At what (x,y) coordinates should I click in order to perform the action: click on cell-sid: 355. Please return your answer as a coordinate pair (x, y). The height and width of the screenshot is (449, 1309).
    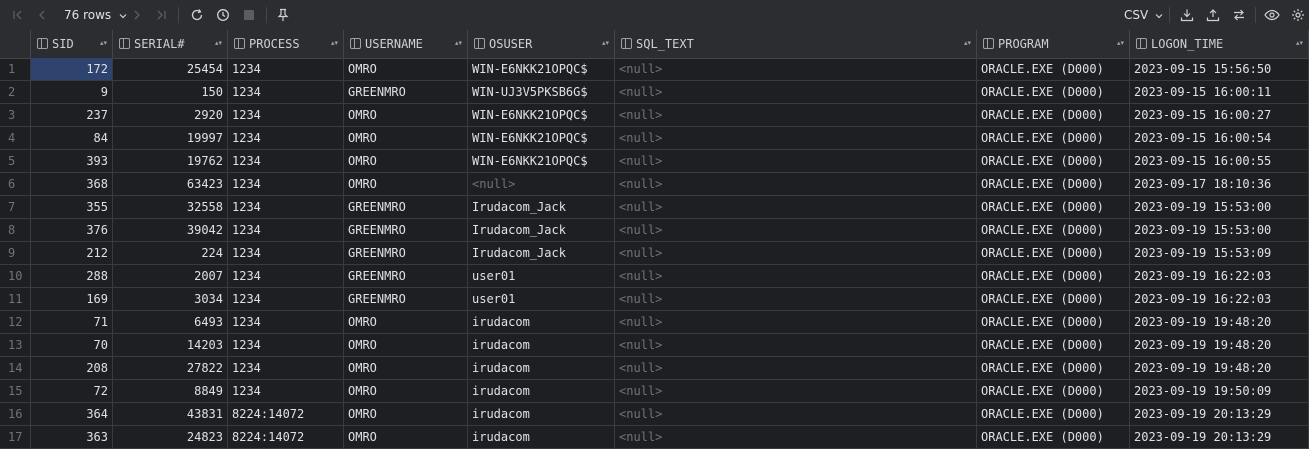
    Looking at the image, I should click on (72, 207).